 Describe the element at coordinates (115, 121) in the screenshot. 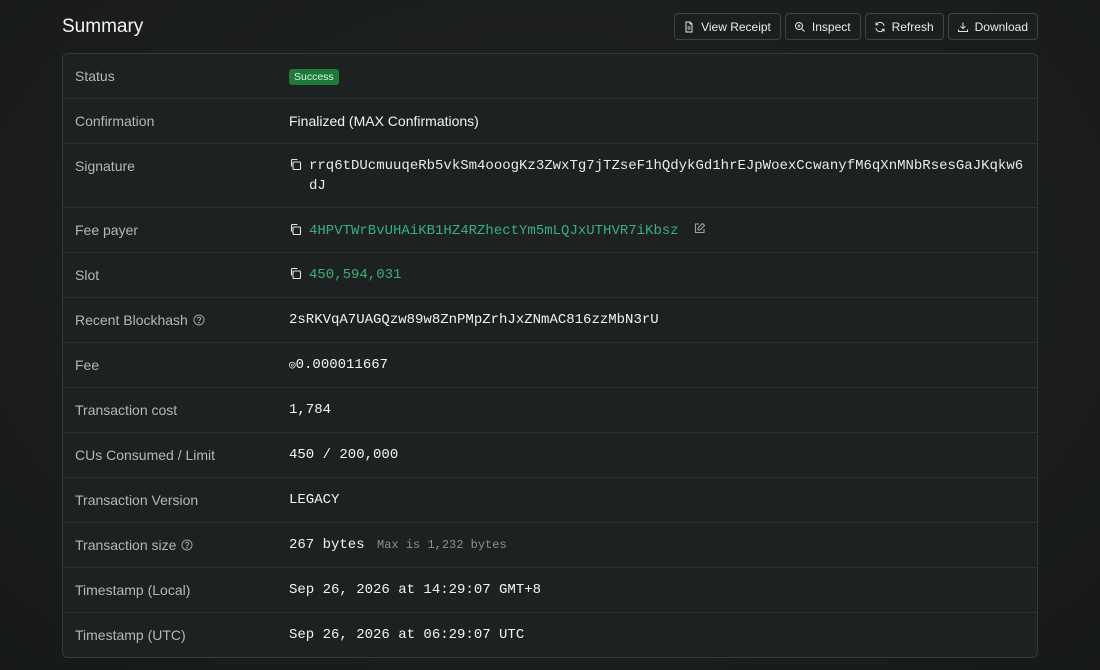

I see `confirmation-label: Confirmation` at that location.